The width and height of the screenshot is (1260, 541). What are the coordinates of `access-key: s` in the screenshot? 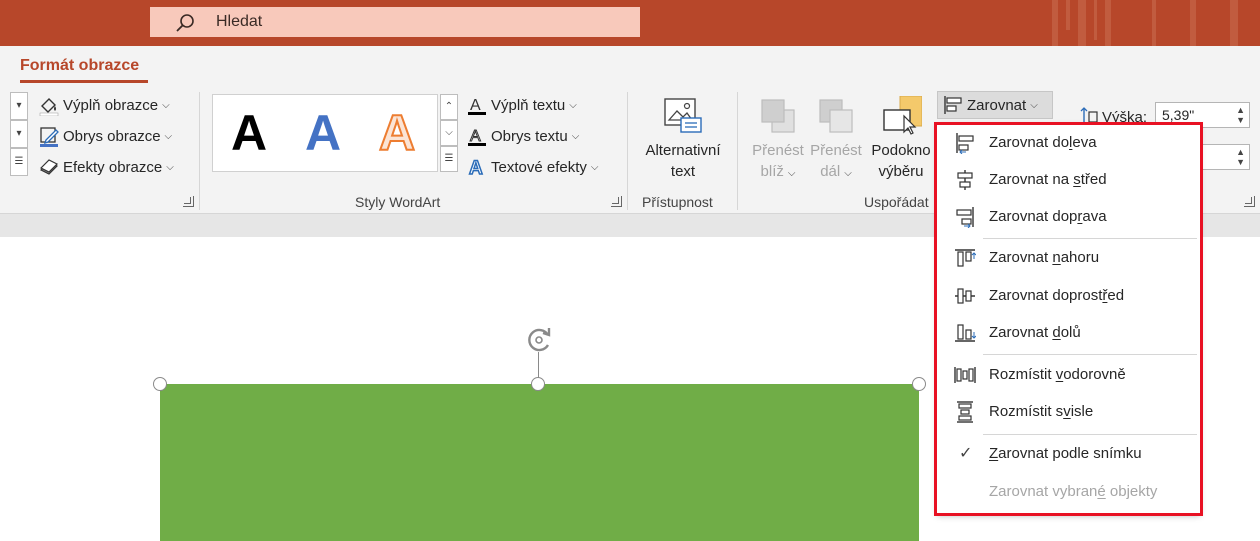 It's located at (1077, 179).